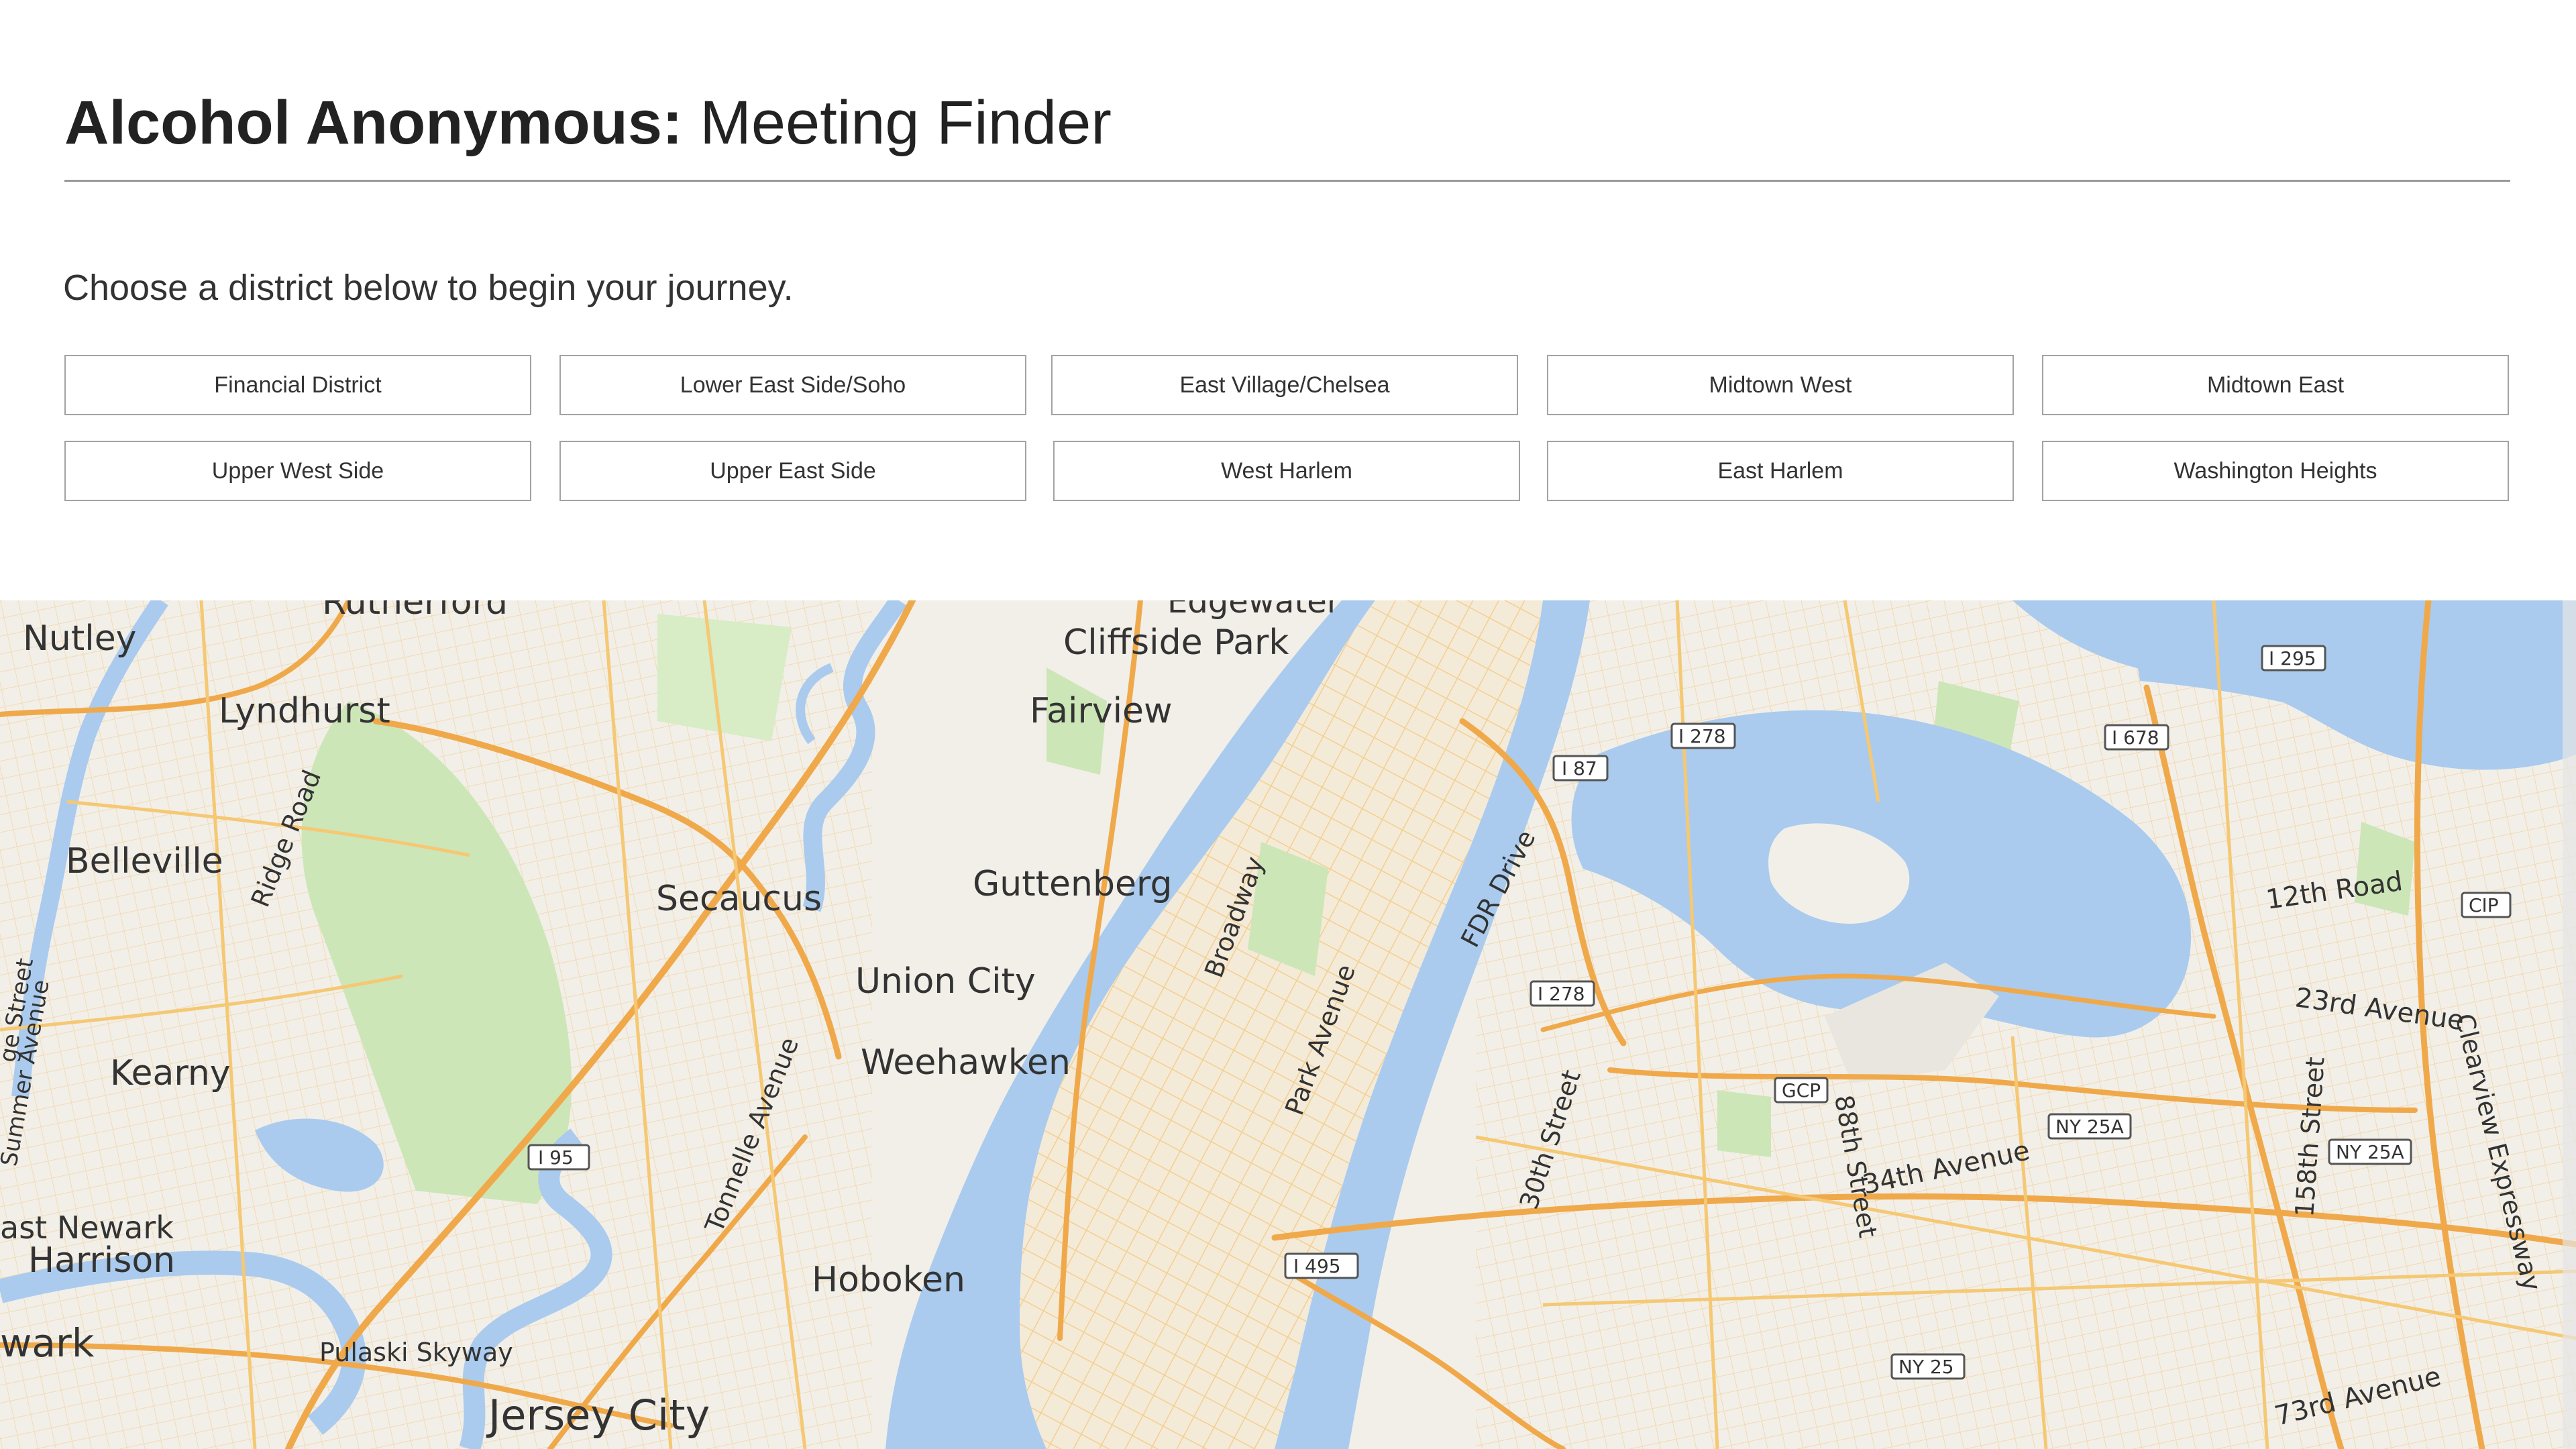 This screenshot has height=1449, width=2576. What do you see at coordinates (297, 471) in the screenshot?
I see `district-button-upper-west-side: Upper West Side` at bounding box center [297, 471].